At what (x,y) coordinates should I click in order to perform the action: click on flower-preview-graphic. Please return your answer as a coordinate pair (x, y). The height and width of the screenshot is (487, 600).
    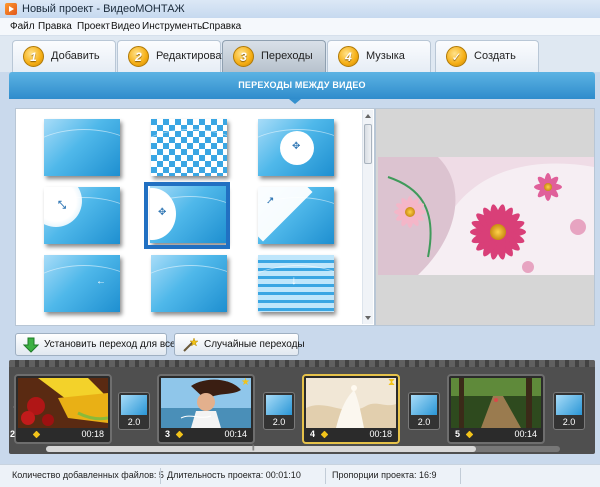
    Looking at the image, I should click on (486, 216).